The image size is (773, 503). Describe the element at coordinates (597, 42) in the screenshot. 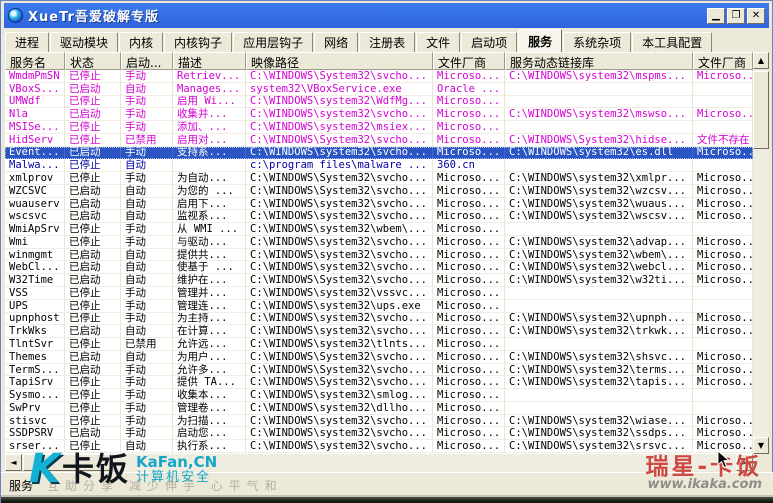

I see `tab-系统杂项: 系统杂项` at that location.